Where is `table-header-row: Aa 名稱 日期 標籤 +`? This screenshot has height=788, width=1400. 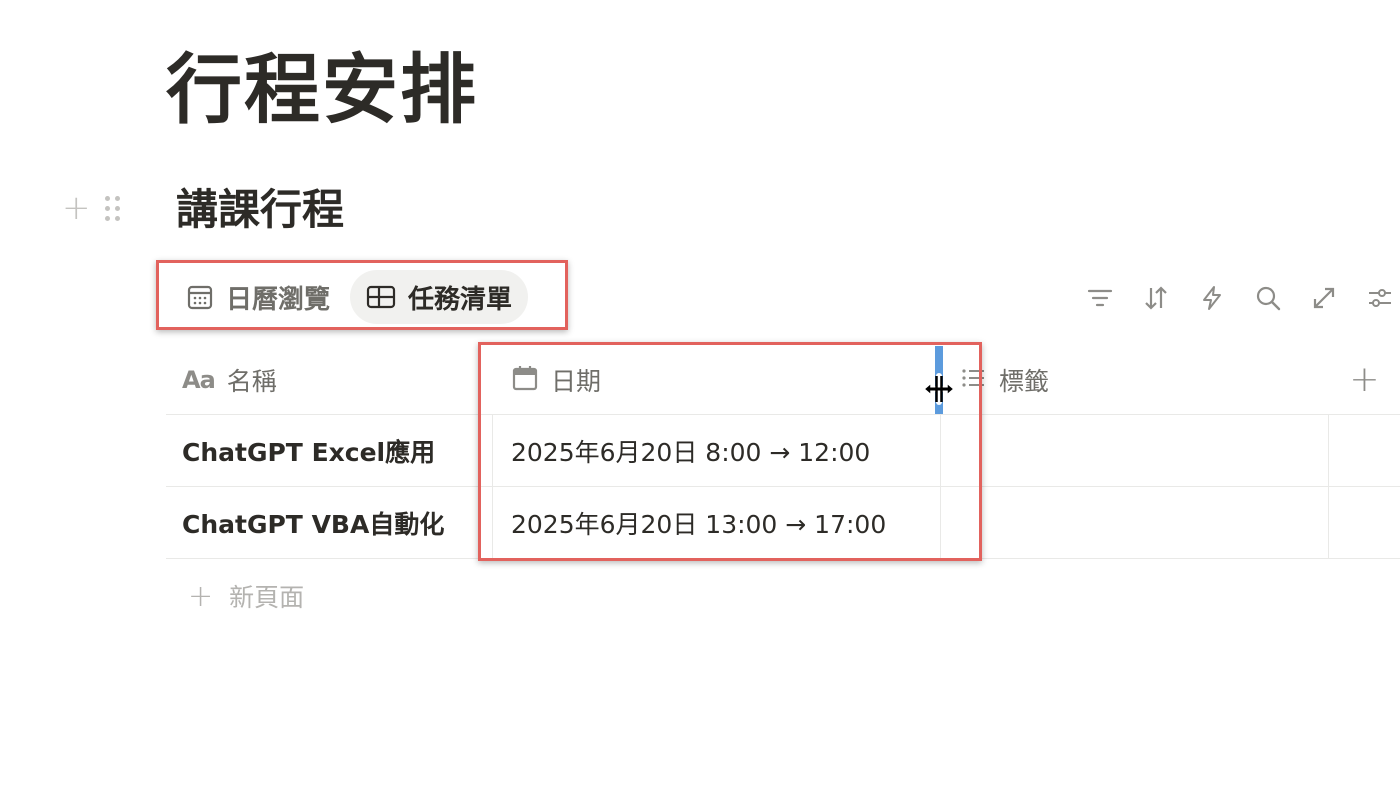 table-header-row: Aa 名稱 日期 標籤 + is located at coordinates (783, 380).